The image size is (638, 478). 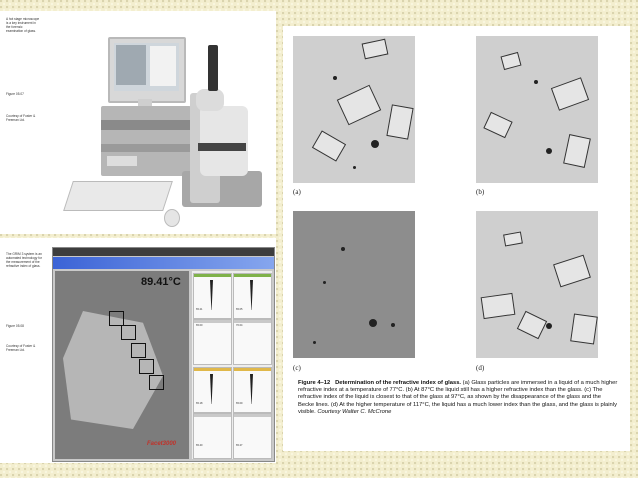 What do you see at coordinates (480, 192) in the screenshot?
I see `panel-label-b: (b)` at bounding box center [480, 192].